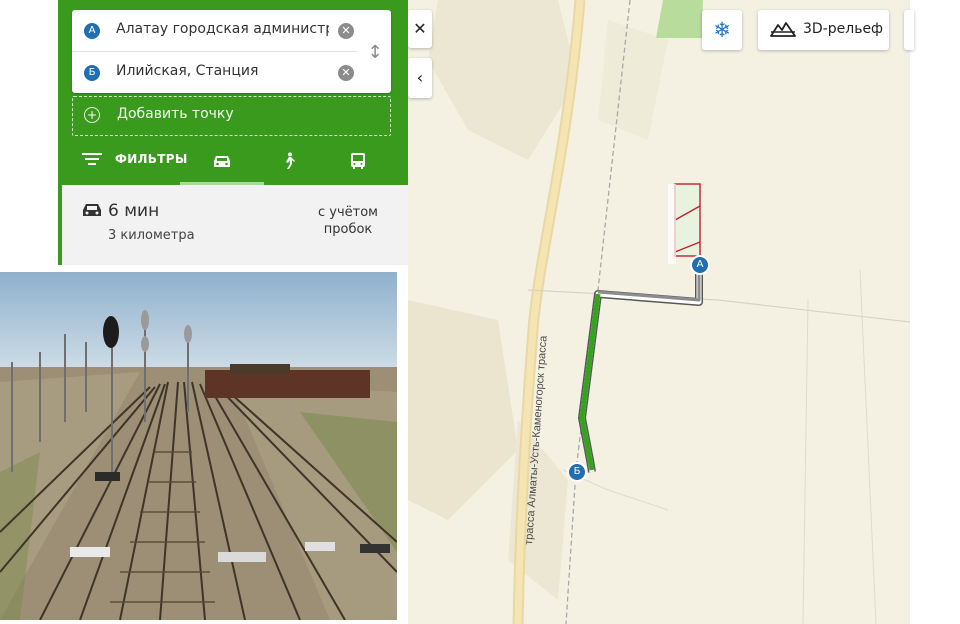 The image size is (960, 624). I want to click on route-time: 6 мин, so click(134, 211).